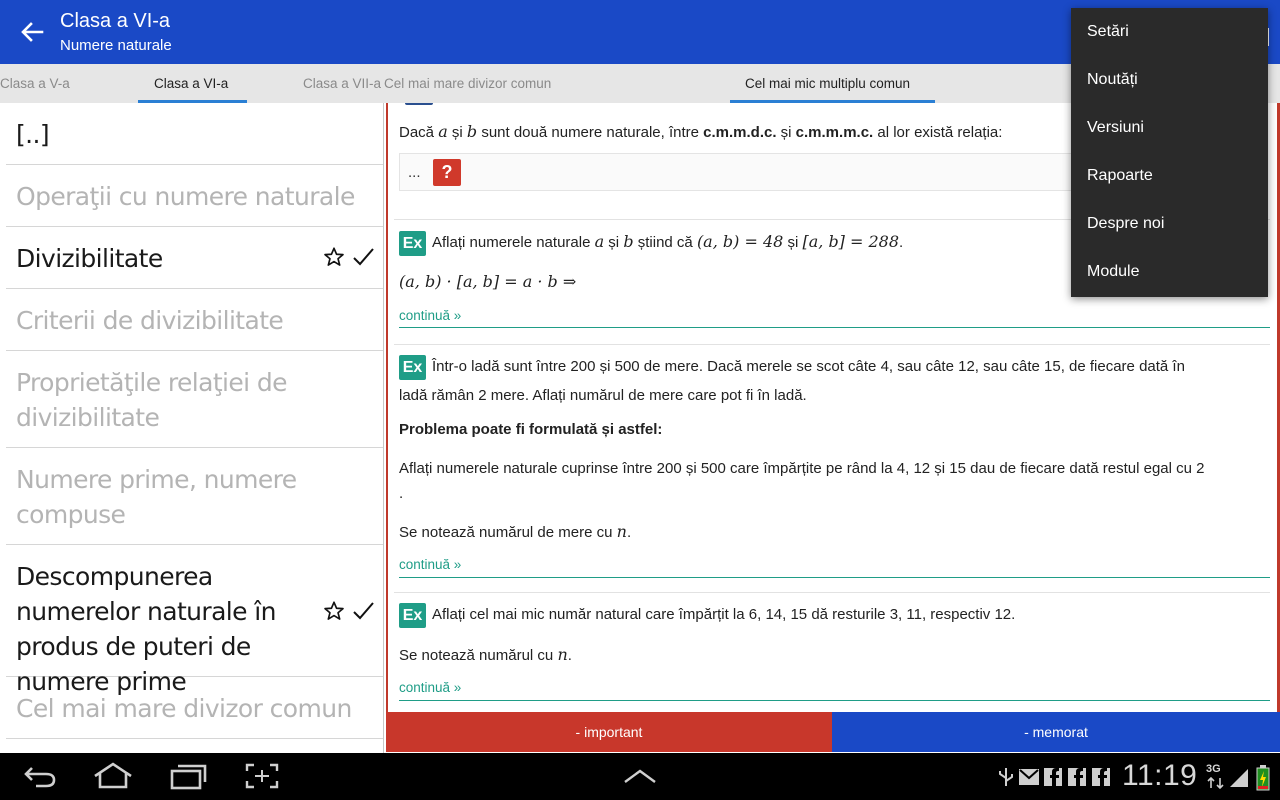 The width and height of the screenshot is (1280, 800). Describe the element at coordinates (194, 399) in the screenshot. I see `list-item: Proprietăţile relaţiei de divizibilitate` at that location.